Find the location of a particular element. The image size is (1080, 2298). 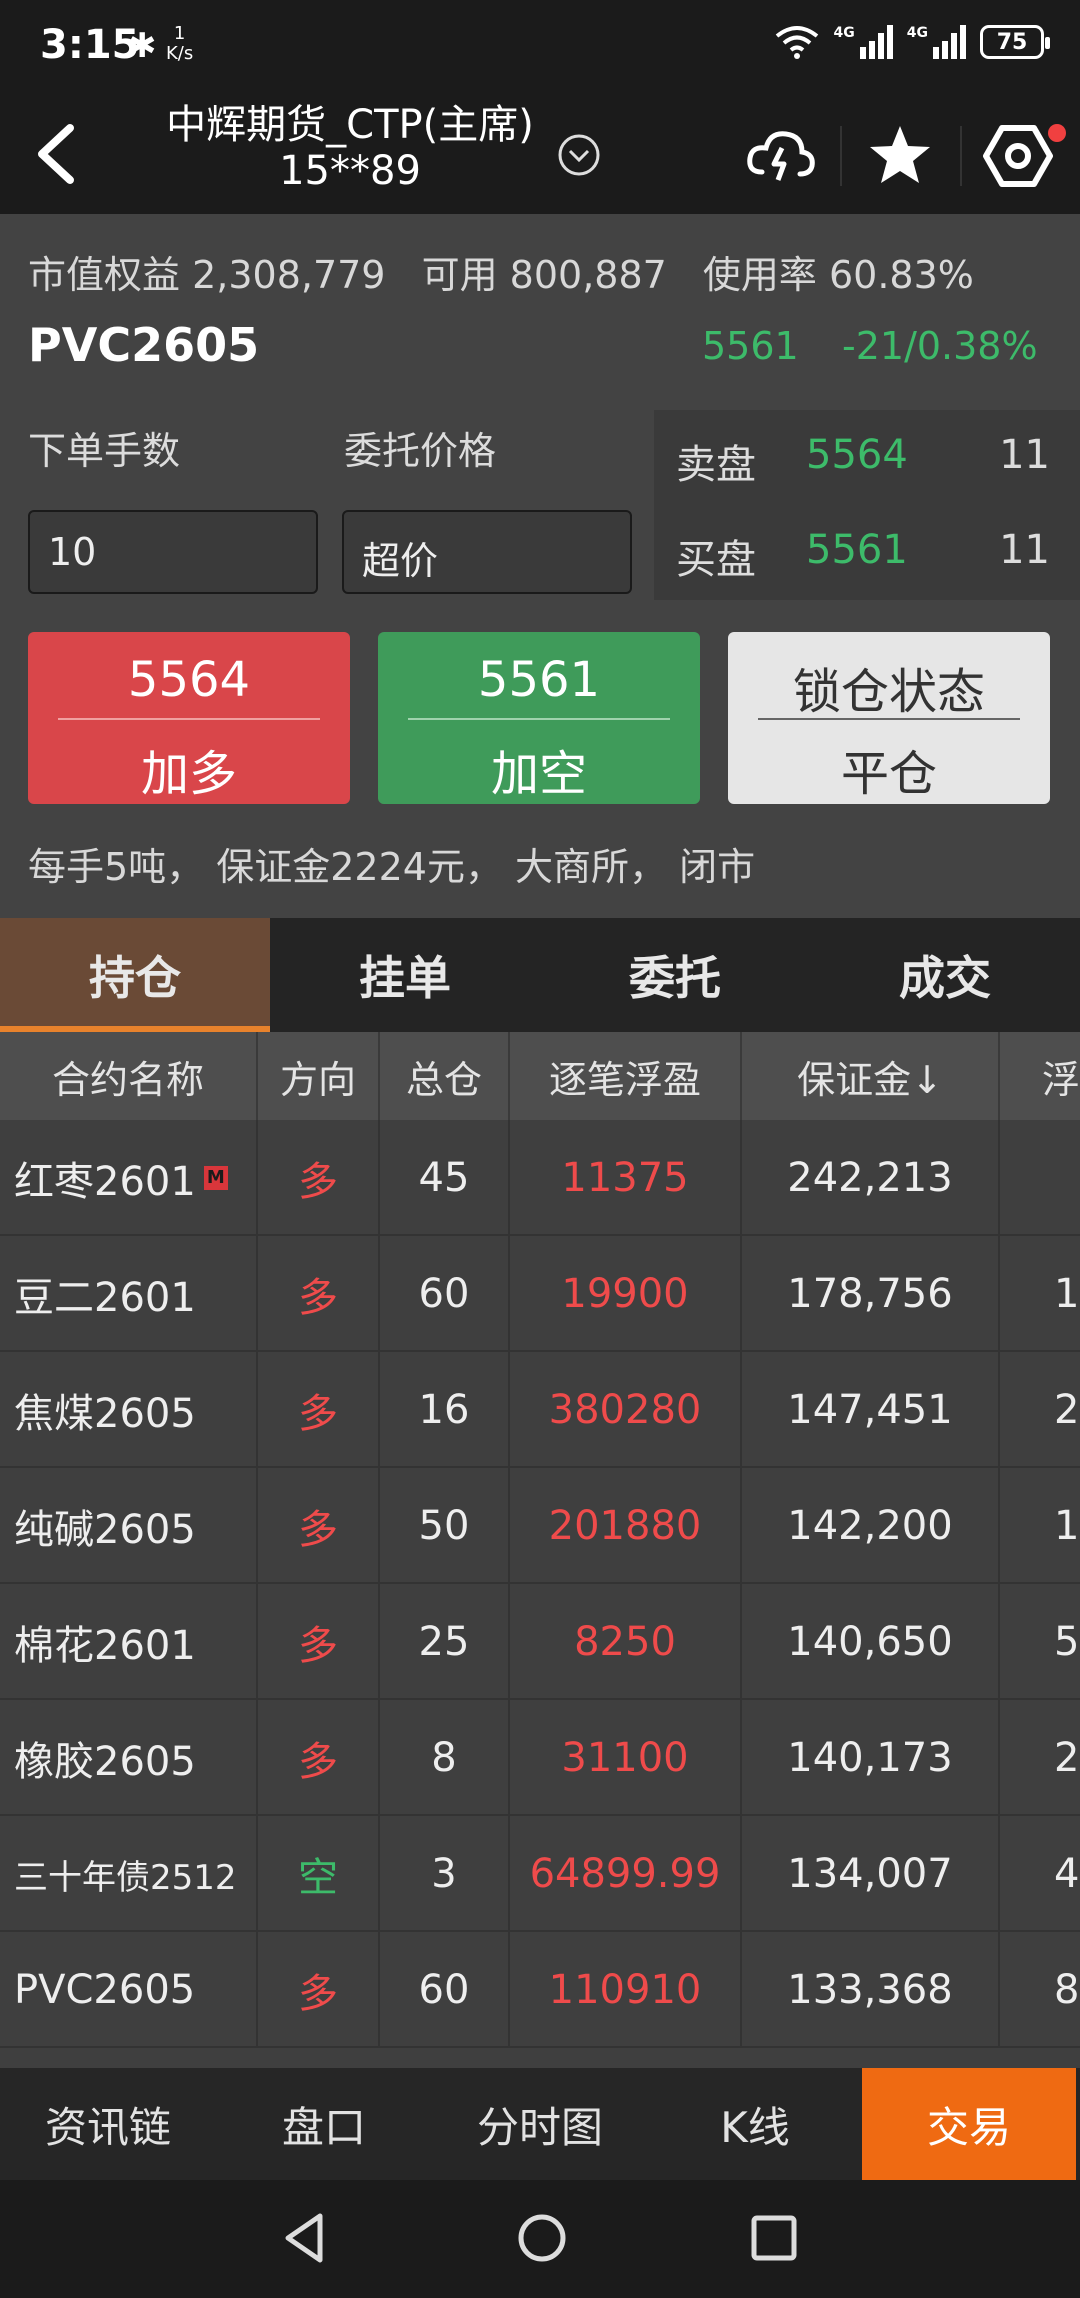

cell-float-pnl: 31100 is located at coordinates (626, 1758).